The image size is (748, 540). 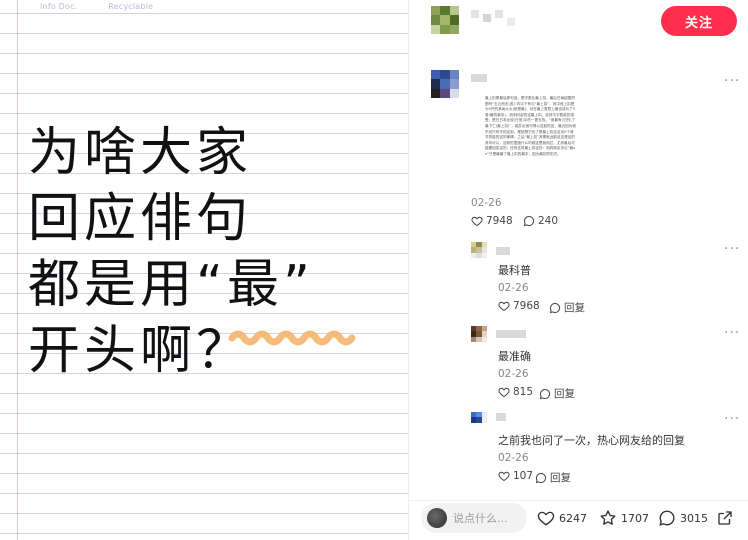 What do you see at coordinates (608, 517) in the screenshot?
I see `star-icon` at bounding box center [608, 517].